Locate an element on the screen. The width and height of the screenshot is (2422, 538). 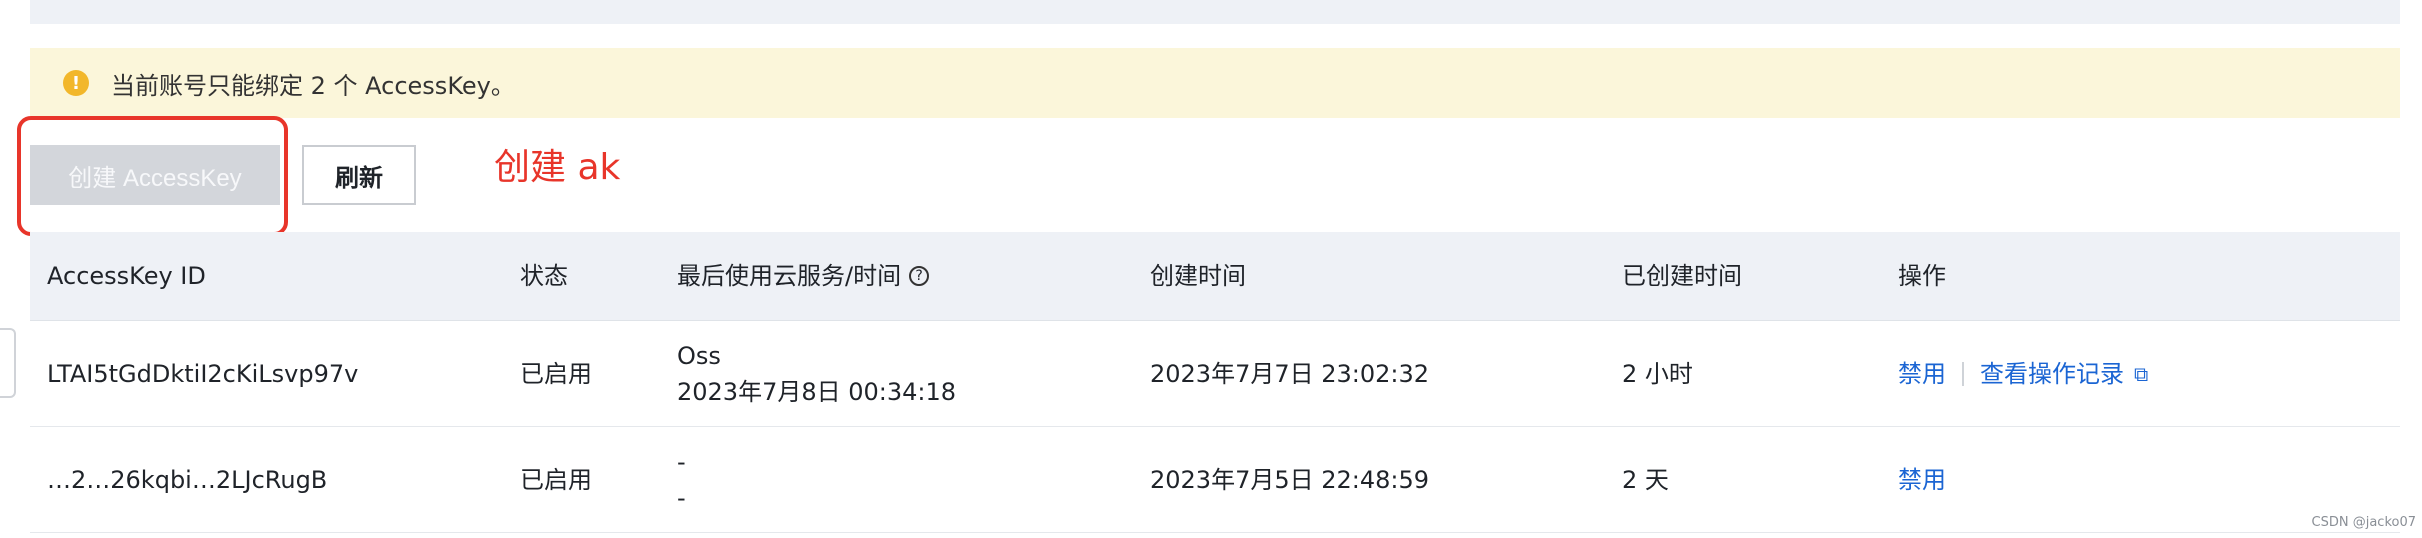
last-used: - - is located at coordinates (681, 479).